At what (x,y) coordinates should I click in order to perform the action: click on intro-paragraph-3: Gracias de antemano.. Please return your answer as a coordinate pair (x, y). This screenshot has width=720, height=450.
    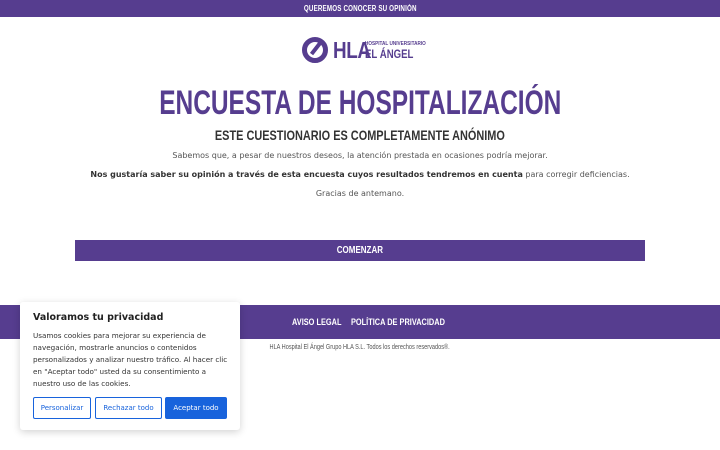
    Looking at the image, I should click on (360, 193).